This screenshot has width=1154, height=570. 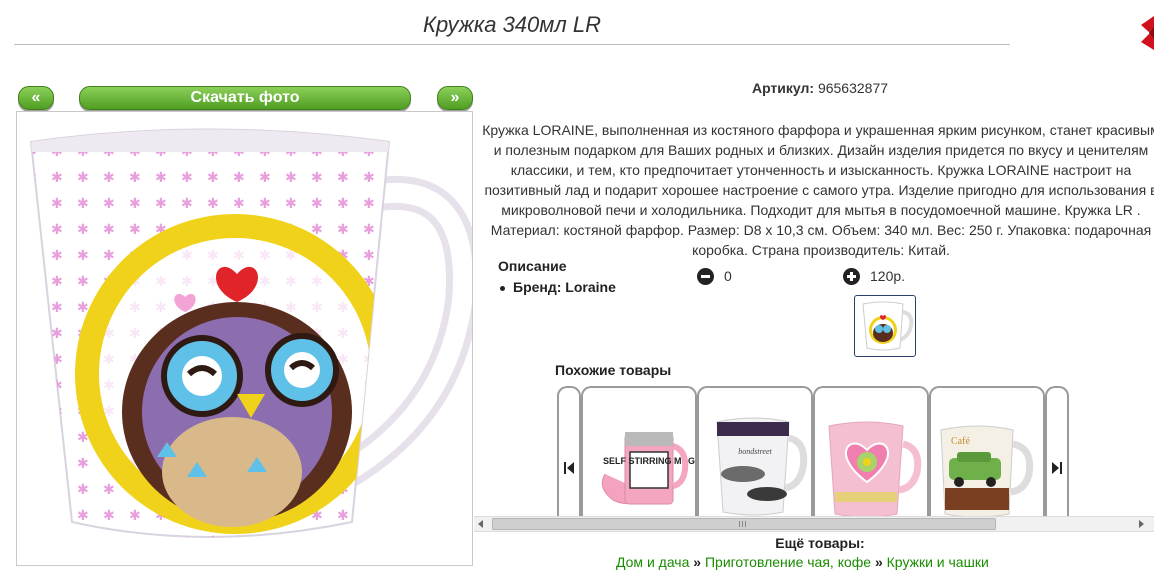 What do you see at coordinates (613, 370) in the screenshot?
I see `similar-products-heading: Похожие товары` at bounding box center [613, 370].